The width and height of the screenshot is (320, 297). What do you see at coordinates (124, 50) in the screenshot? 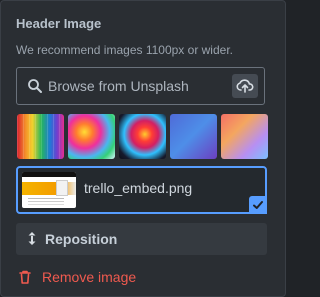
I see `panel-subtitle: We recommend images 1100px or wider.` at bounding box center [124, 50].